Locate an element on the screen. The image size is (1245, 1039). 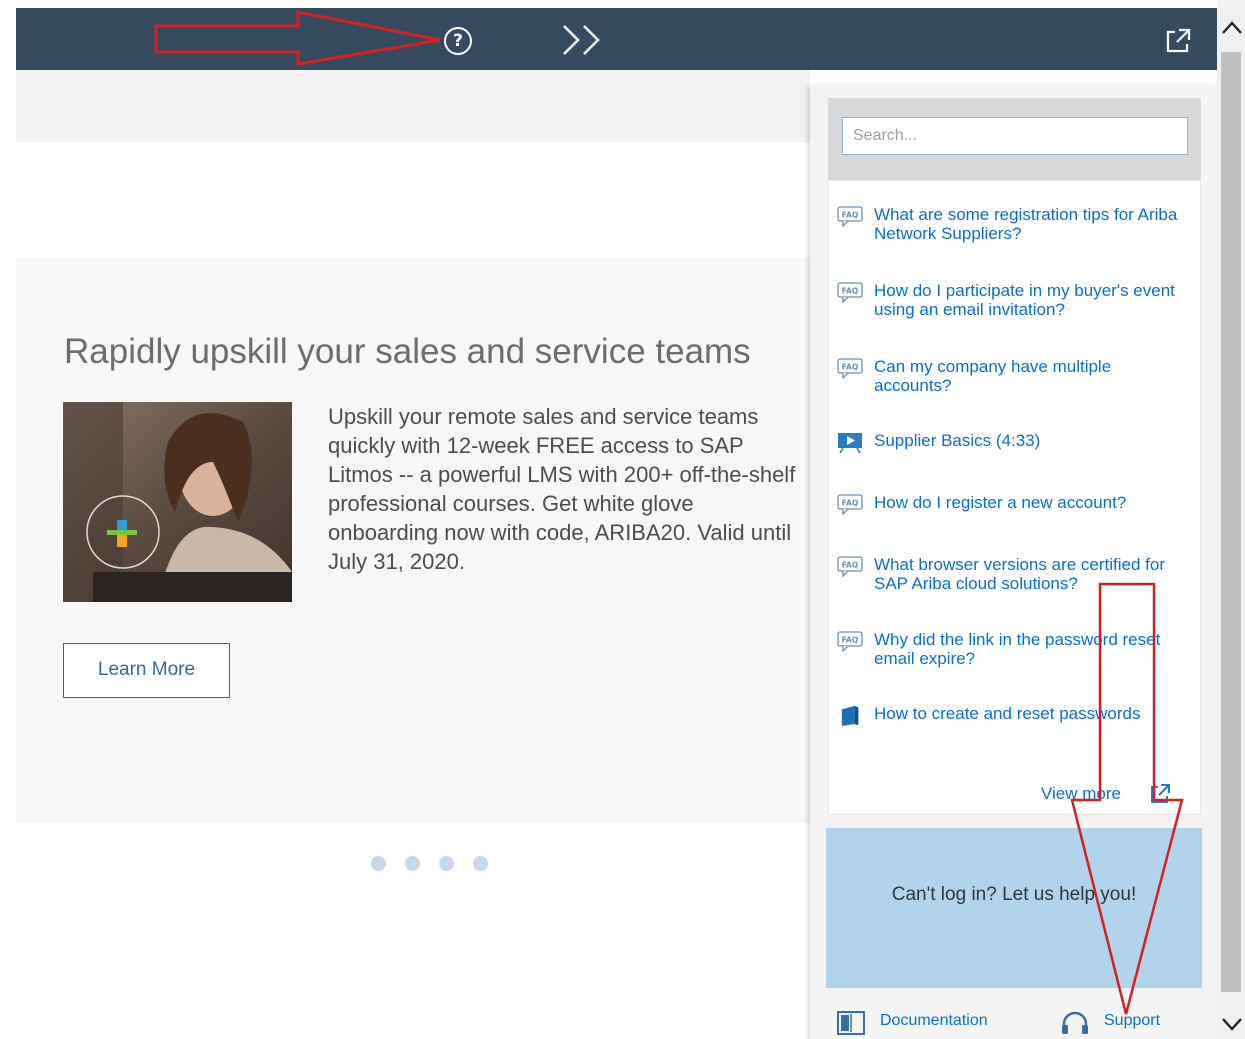
help-topic-item: Supplier Basics (4:33) is located at coordinates (1014, 442).